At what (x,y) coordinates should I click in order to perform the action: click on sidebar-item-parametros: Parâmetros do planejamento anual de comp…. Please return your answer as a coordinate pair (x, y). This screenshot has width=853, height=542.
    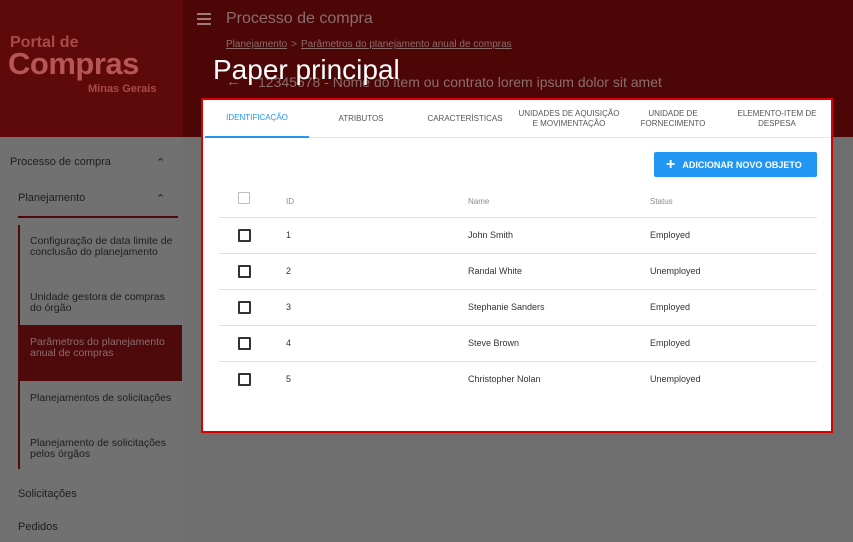
    Looking at the image, I should click on (102, 348).